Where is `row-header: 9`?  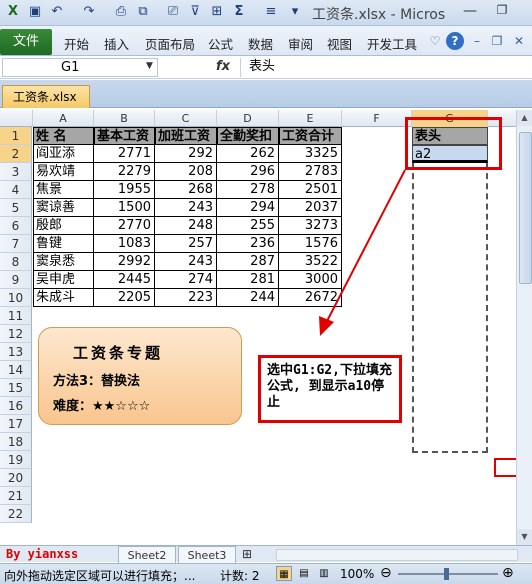
row-header: 9 is located at coordinates (16, 280).